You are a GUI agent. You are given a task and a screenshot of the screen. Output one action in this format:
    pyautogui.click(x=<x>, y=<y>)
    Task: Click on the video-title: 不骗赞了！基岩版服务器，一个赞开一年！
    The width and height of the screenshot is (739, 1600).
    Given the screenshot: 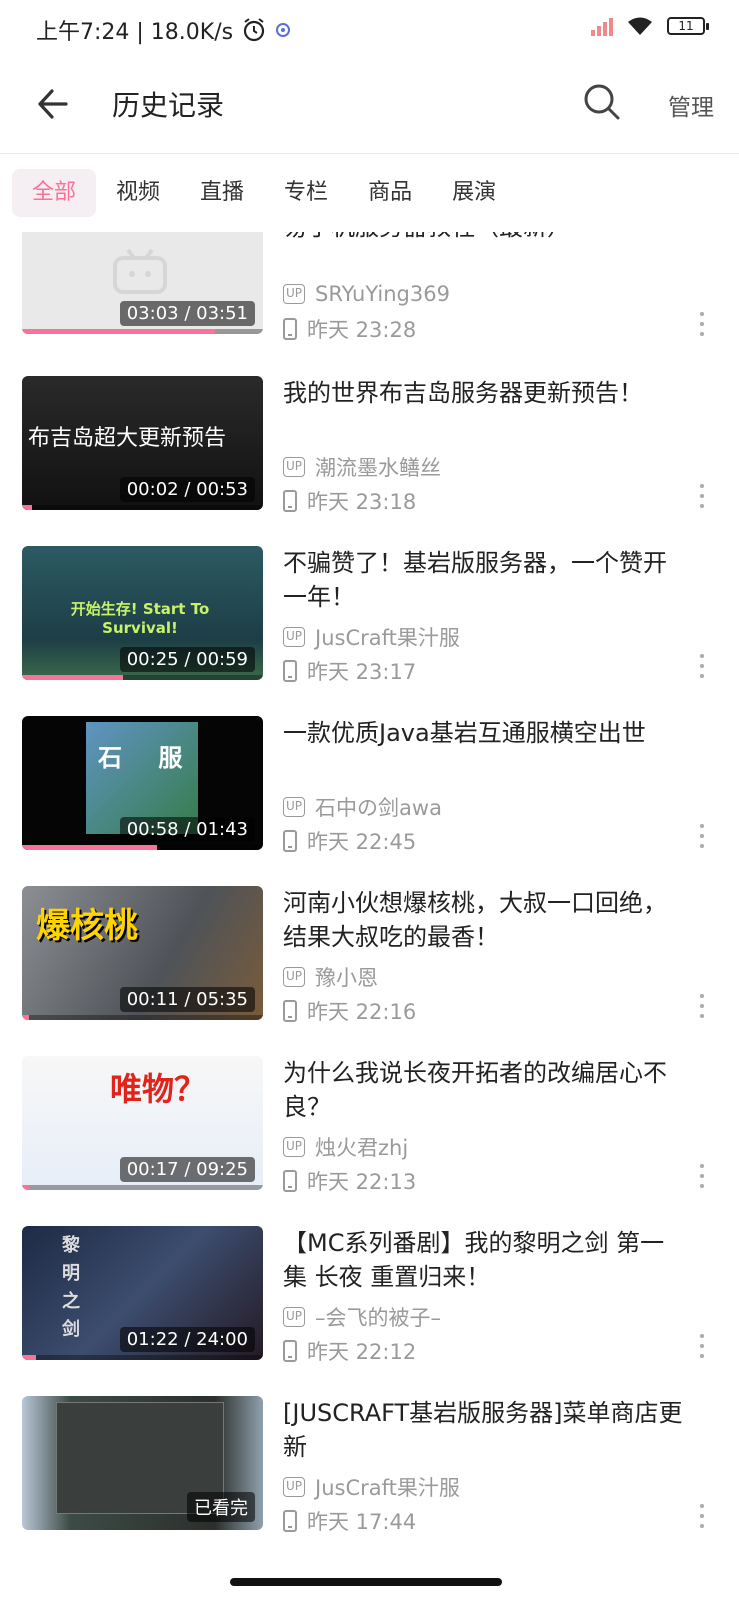 What is the action you would take?
    pyautogui.click(x=475, y=580)
    